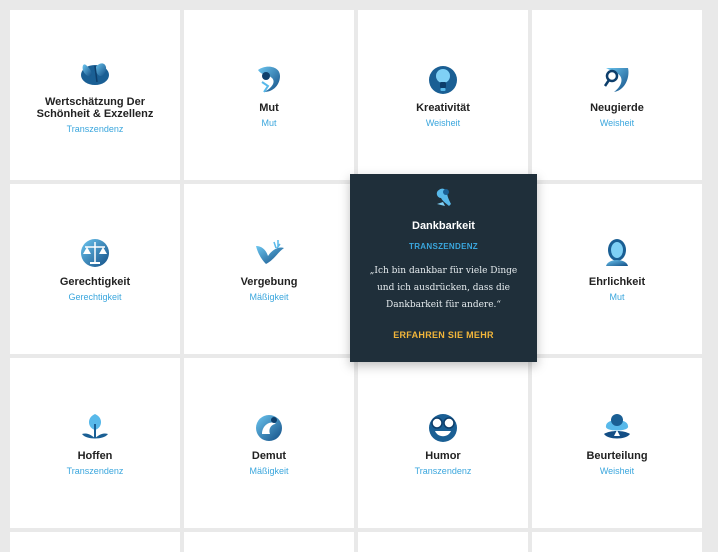 The image size is (718, 552). What do you see at coordinates (269, 428) in the screenshot?
I see `humility-icon` at bounding box center [269, 428].